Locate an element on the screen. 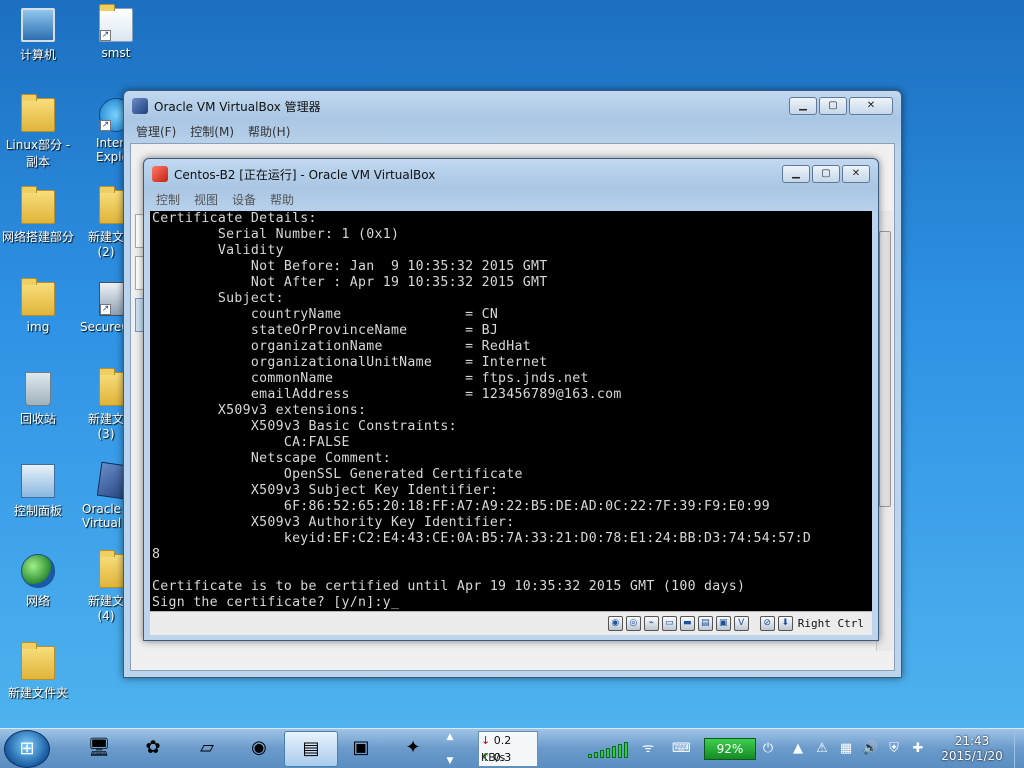  tray-app-icon: ⚠ is located at coordinates (822, 749).